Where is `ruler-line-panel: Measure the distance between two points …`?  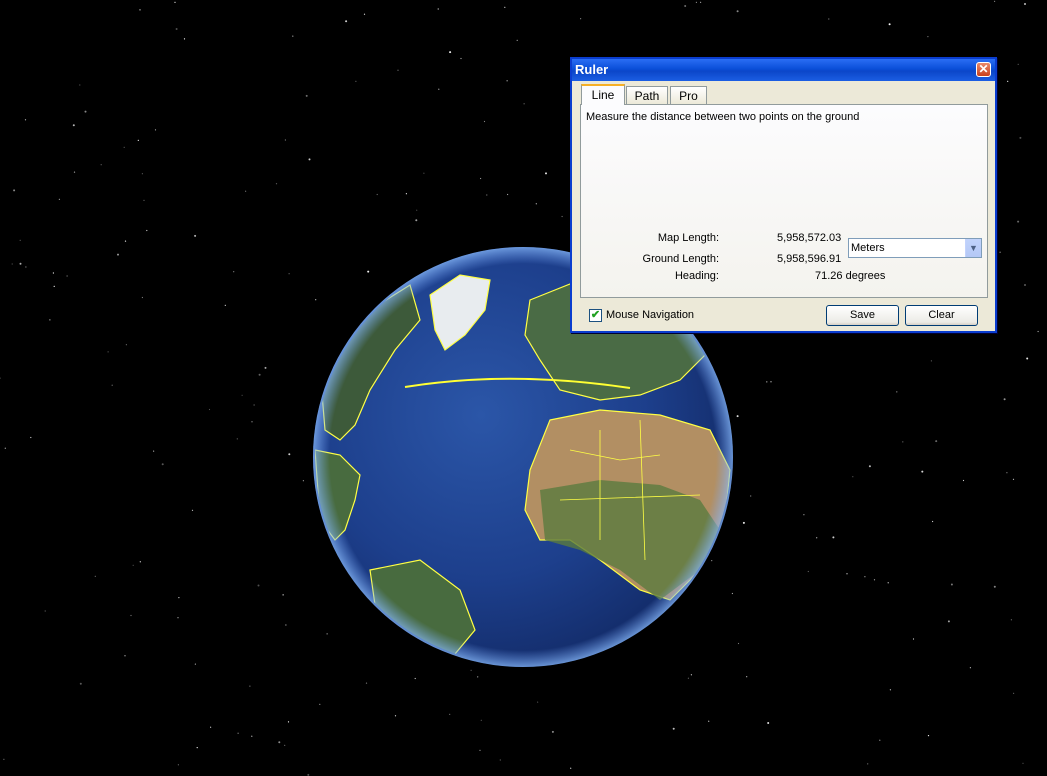 ruler-line-panel: Measure the distance between two points … is located at coordinates (784, 201).